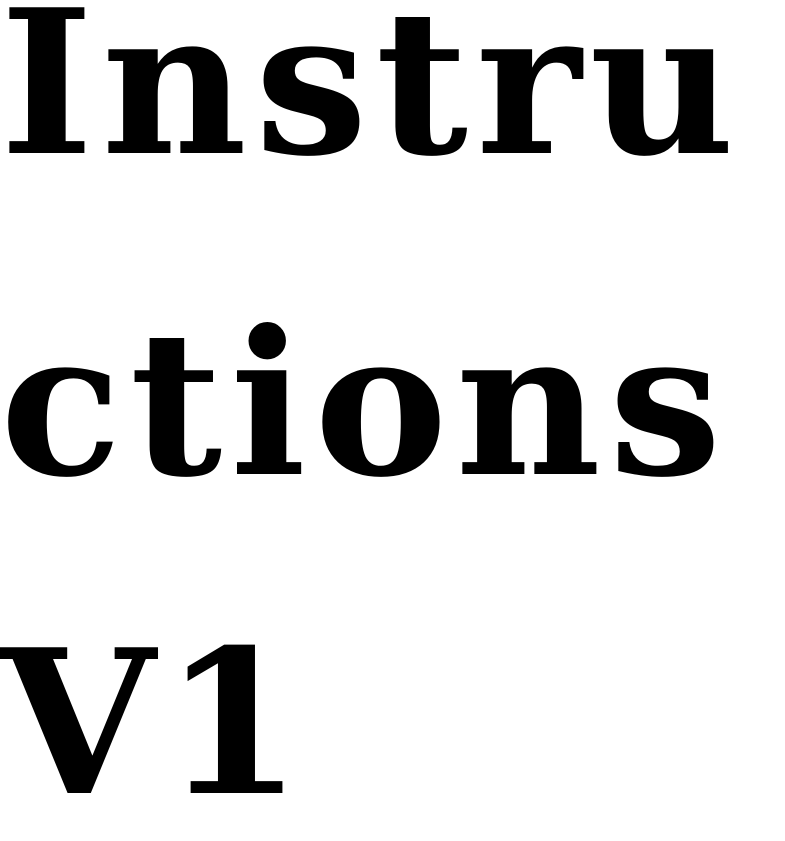 This screenshot has height=841, width=785. Describe the element at coordinates (155, 723) in the screenshot. I see `title-line-3: V1` at that location.